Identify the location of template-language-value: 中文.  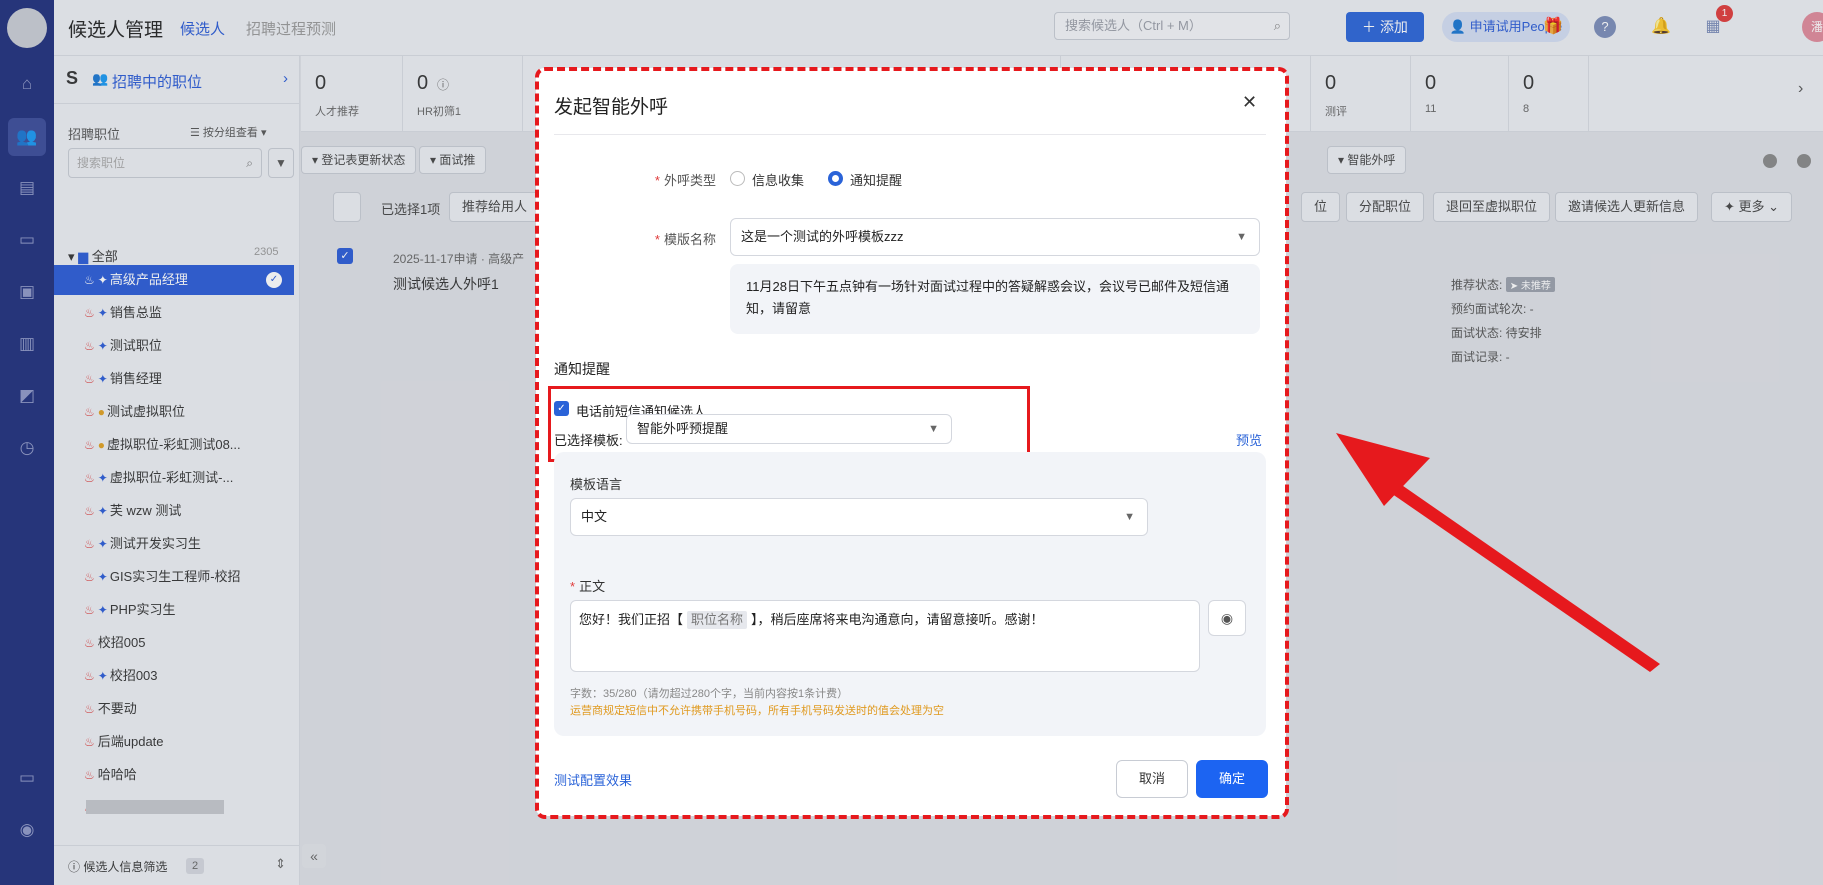
(594, 516).